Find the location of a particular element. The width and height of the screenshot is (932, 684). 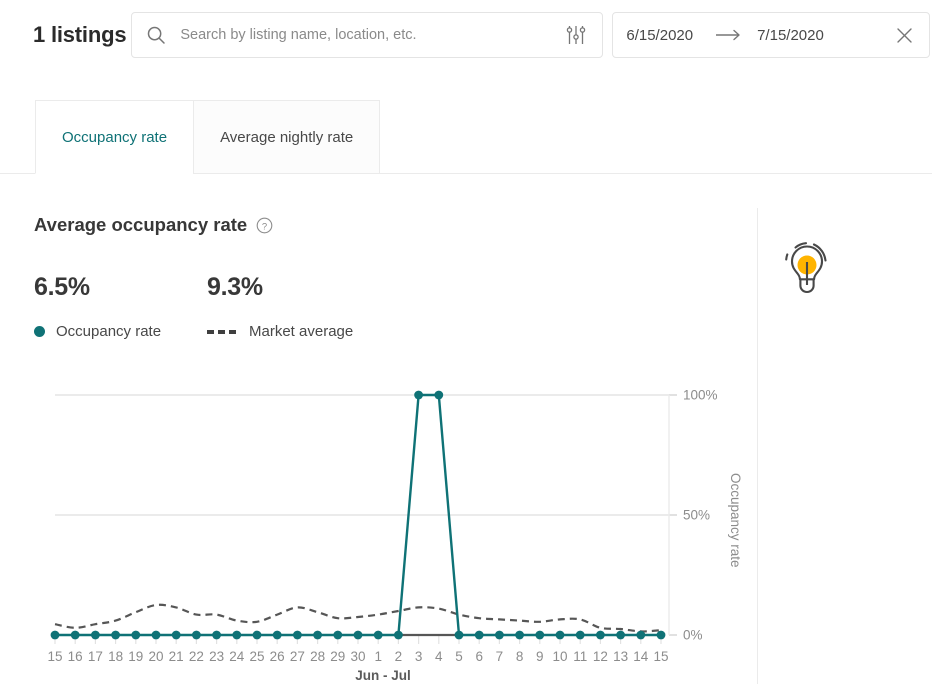

legend-market-label: Market average is located at coordinates (301, 331).